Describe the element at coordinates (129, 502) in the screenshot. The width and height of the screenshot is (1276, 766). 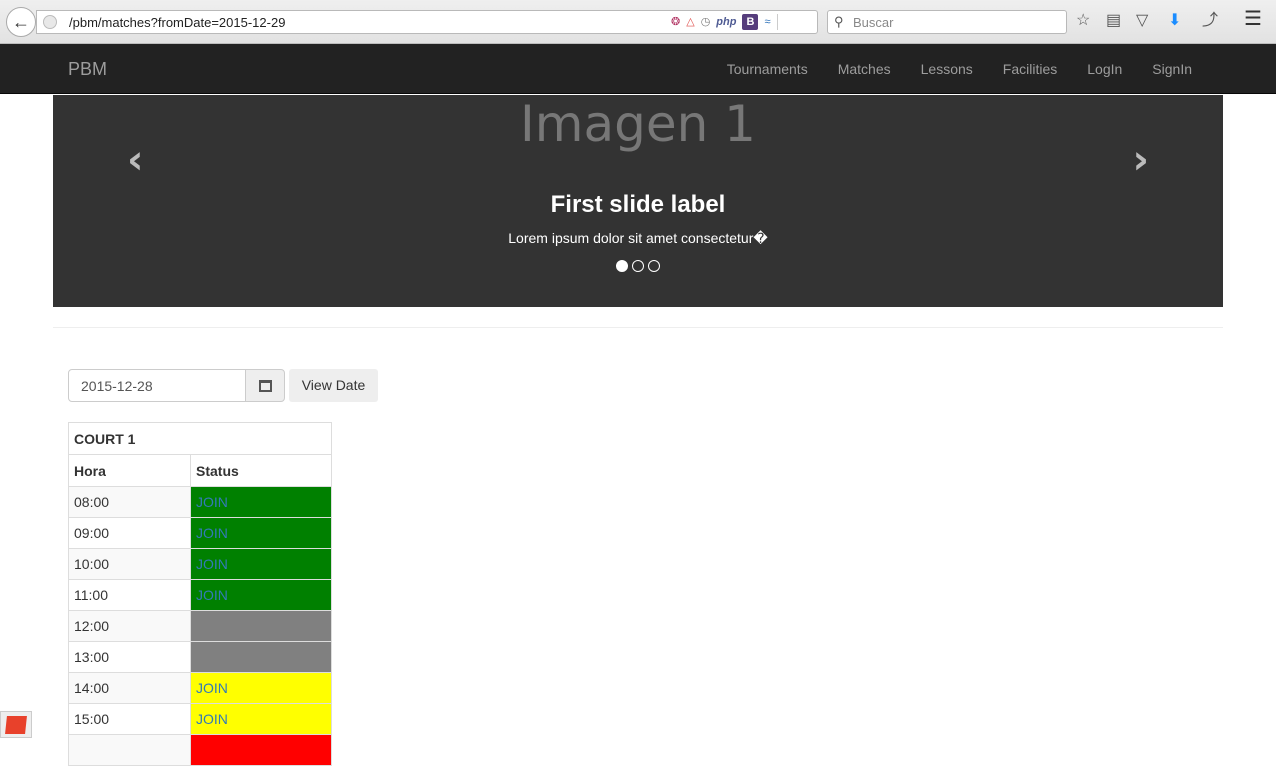
I see `hora-cell: 08:00` at that location.